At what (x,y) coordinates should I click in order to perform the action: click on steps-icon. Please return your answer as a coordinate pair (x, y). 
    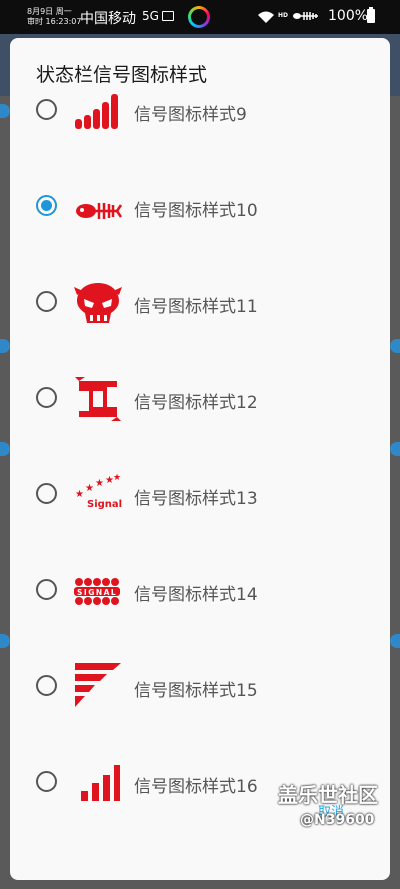
    Looking at the image, I should click on (100, 783).